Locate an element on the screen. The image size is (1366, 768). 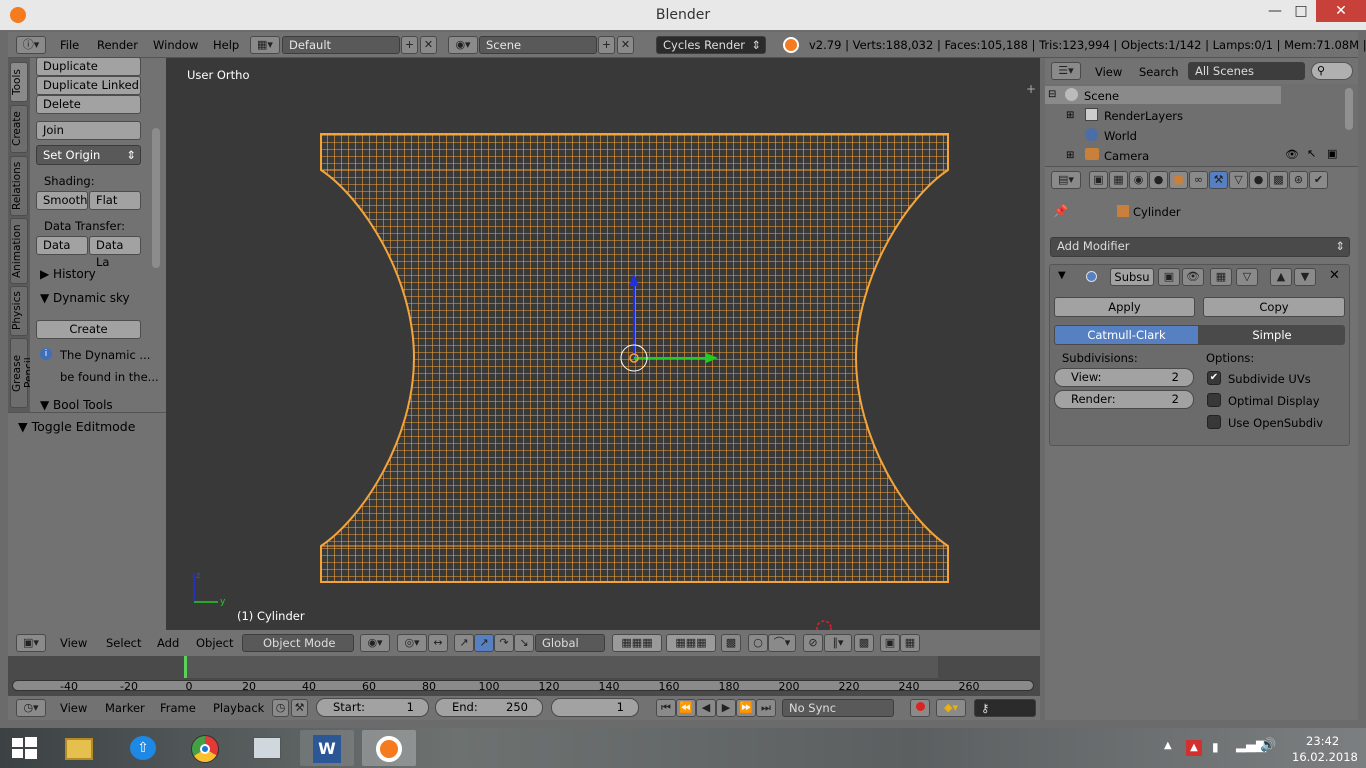
current-frame-indicator is located at coordinates (185, 667).